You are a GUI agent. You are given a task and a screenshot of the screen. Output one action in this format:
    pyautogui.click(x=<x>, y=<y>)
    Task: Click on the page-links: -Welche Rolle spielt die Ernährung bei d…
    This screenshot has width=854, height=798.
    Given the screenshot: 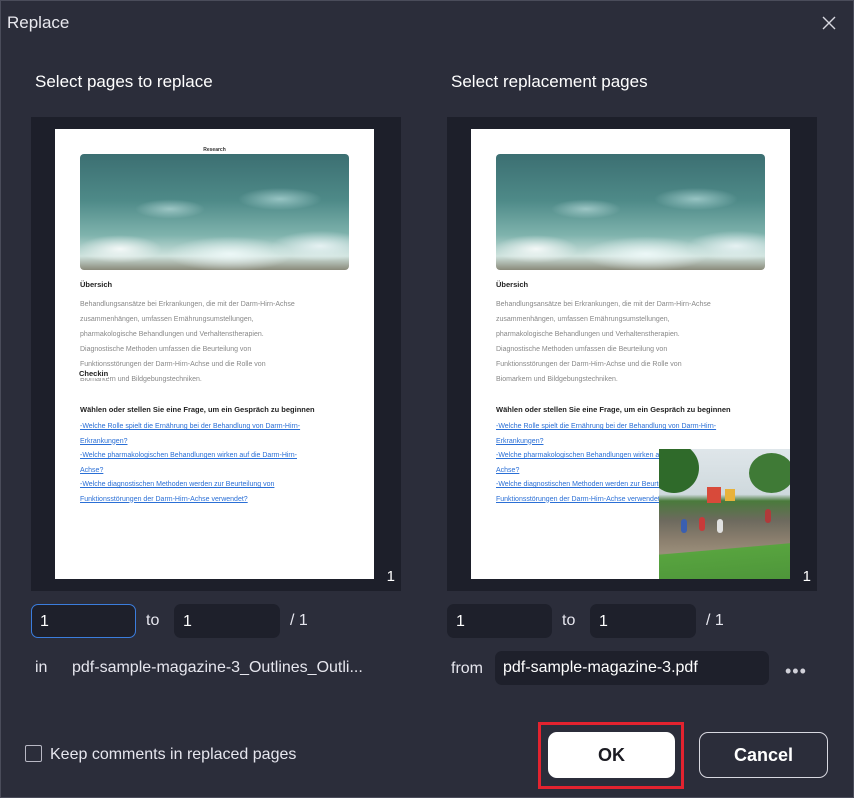 What is the action you would take?
    pyautogui.click(x=190, y=463)
    